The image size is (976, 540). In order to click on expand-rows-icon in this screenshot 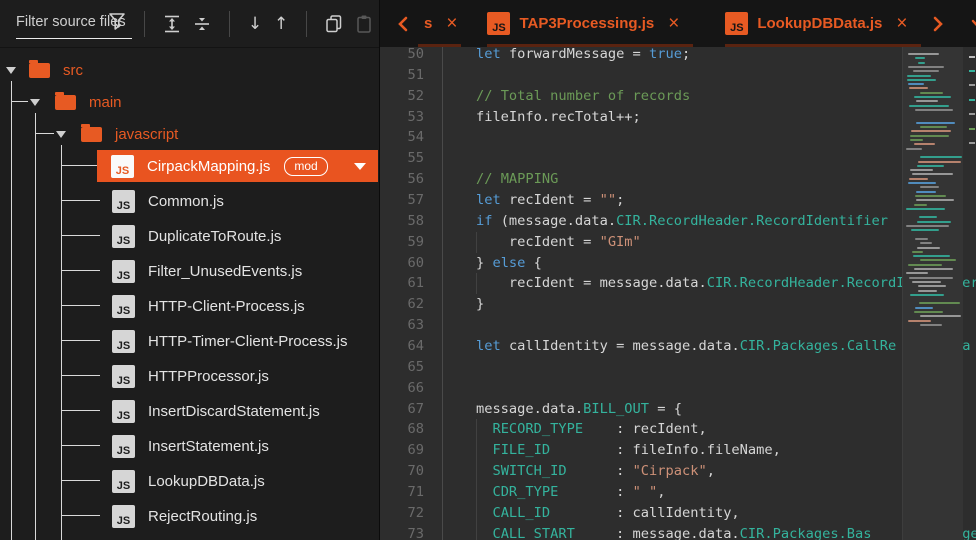, I will do `click(172, 24)`.